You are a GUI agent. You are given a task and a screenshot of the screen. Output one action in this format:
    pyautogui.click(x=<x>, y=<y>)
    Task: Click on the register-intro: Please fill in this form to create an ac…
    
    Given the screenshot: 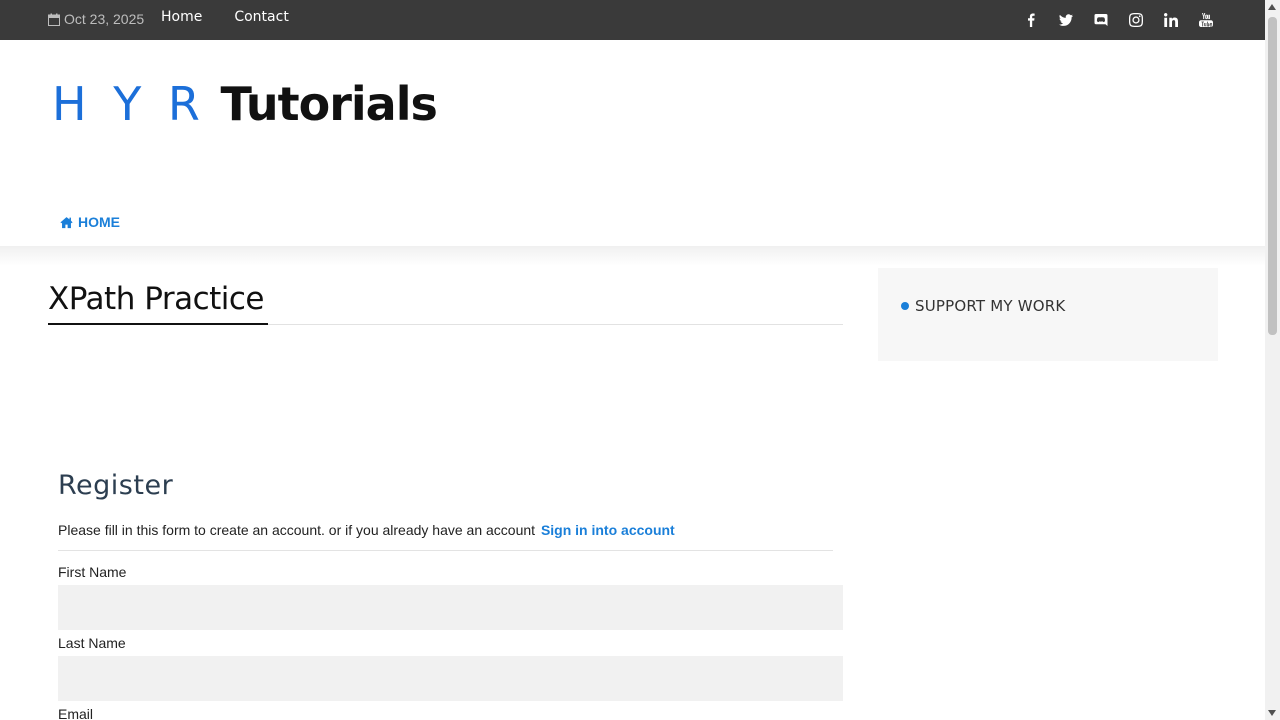 What is the action you would take?
    pyautogui.click(x=366, y=530)
    